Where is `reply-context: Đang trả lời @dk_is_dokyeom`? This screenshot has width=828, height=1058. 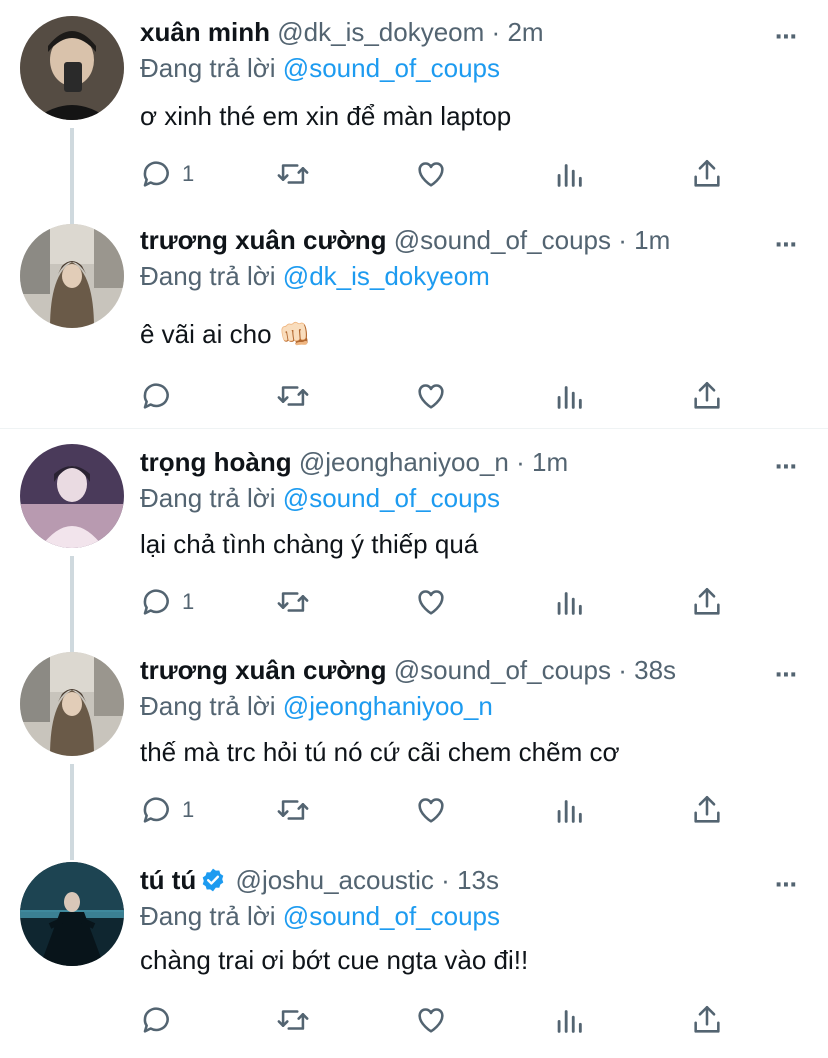 reply-context: Đang trả lời @dk_is_dokyeom is located at coordinates (315, 276).